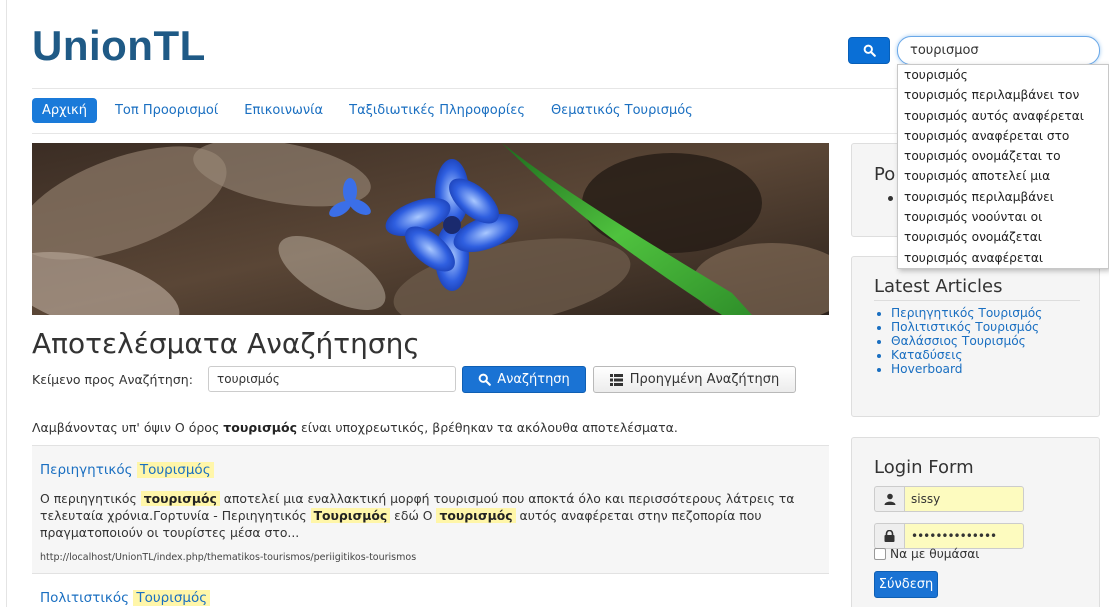  Describe the element at coordinates (260, 427) in the screenshot. I see `summary-term: τουρισμός` at that location.